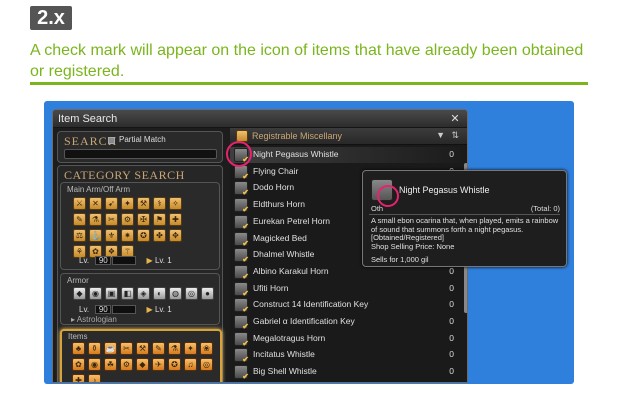 The width and height of the screenshot is (618, 413). What do you see at coordinates (149, 309) in the screenshot?
I see `arrow-right-icon: ▶` at bounding box center [149, 309].